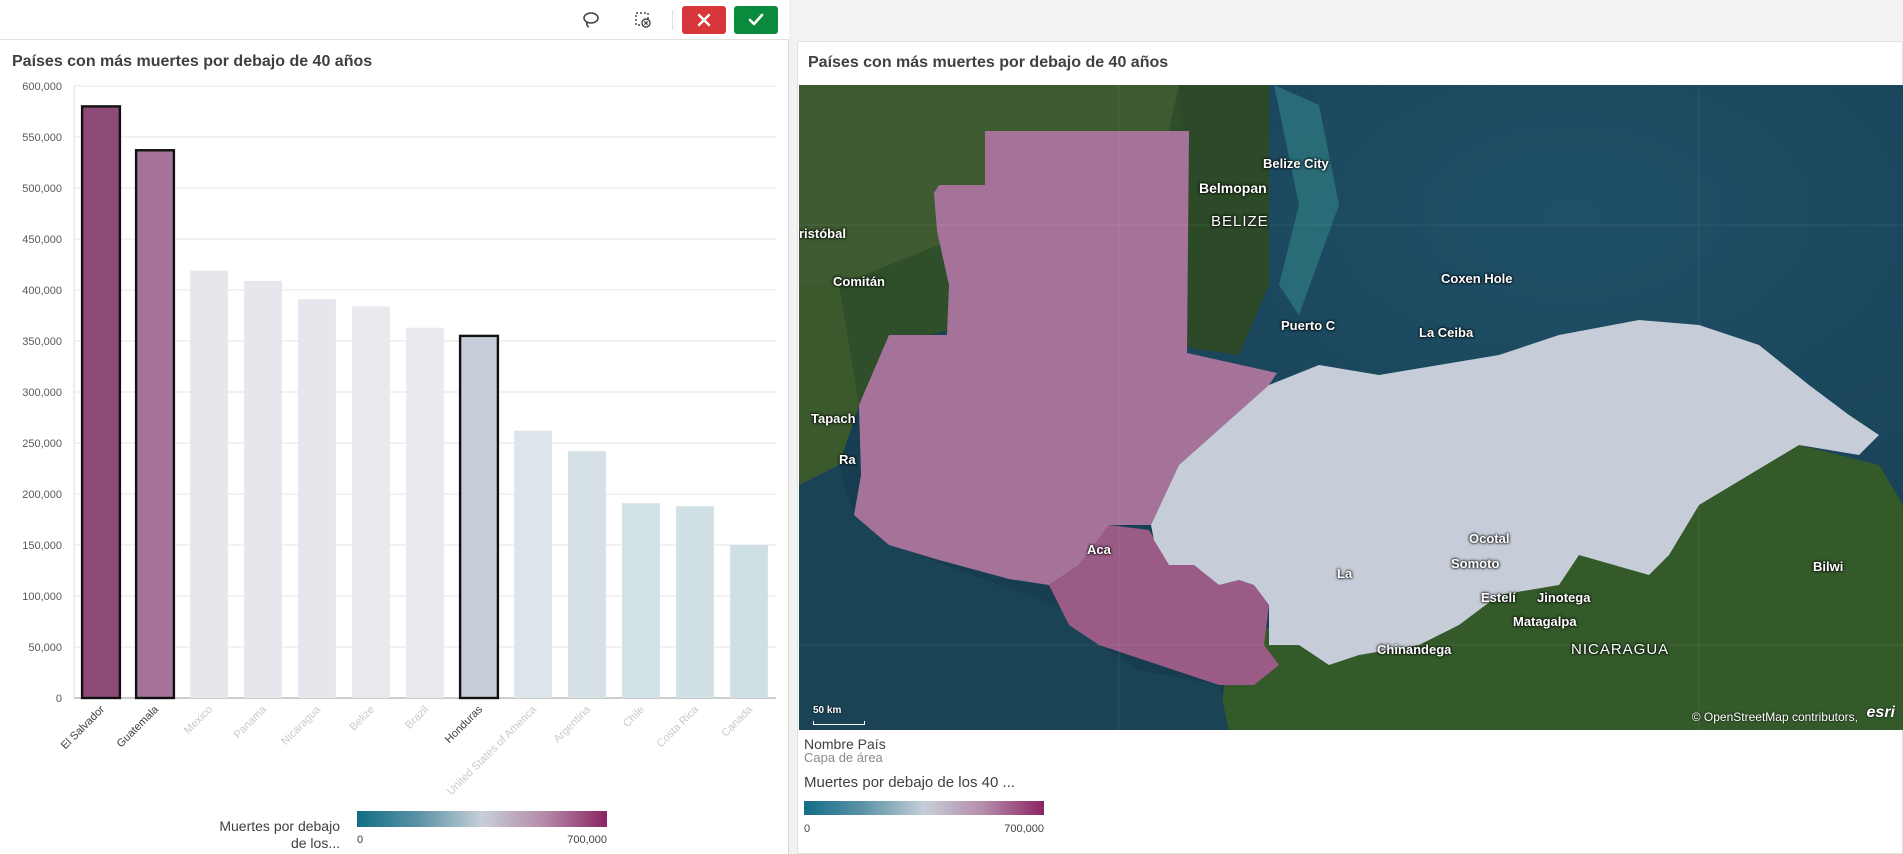  Describe the element at coordinates (464, 724) in the screenshot. I see `x-tick-label: Honduras` at that location.